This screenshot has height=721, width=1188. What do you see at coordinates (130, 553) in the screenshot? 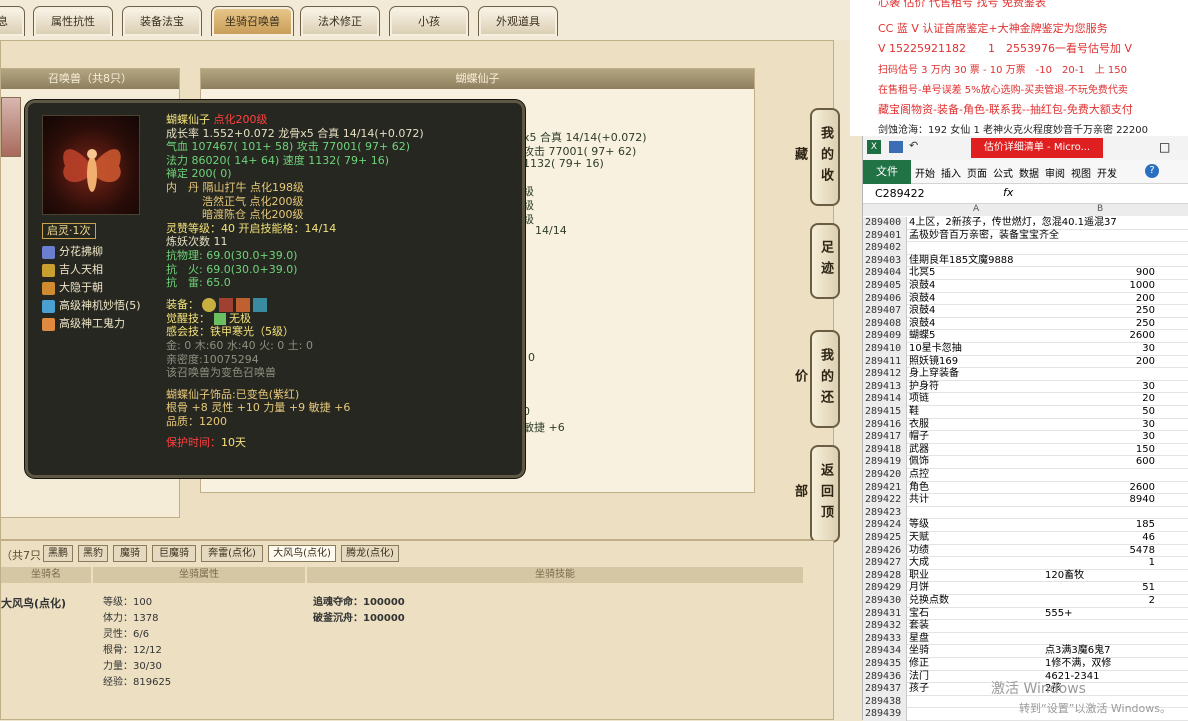
I see `mount-tab: 魔骑` at bounding box center [130, 553].